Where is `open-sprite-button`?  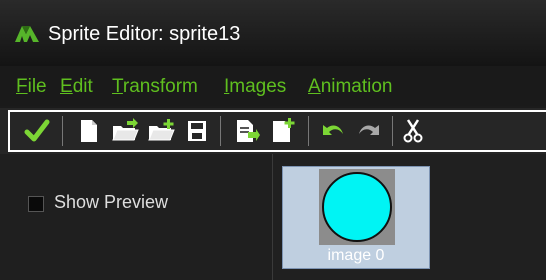 open-sprite-button is located at coordinates (125, 131).